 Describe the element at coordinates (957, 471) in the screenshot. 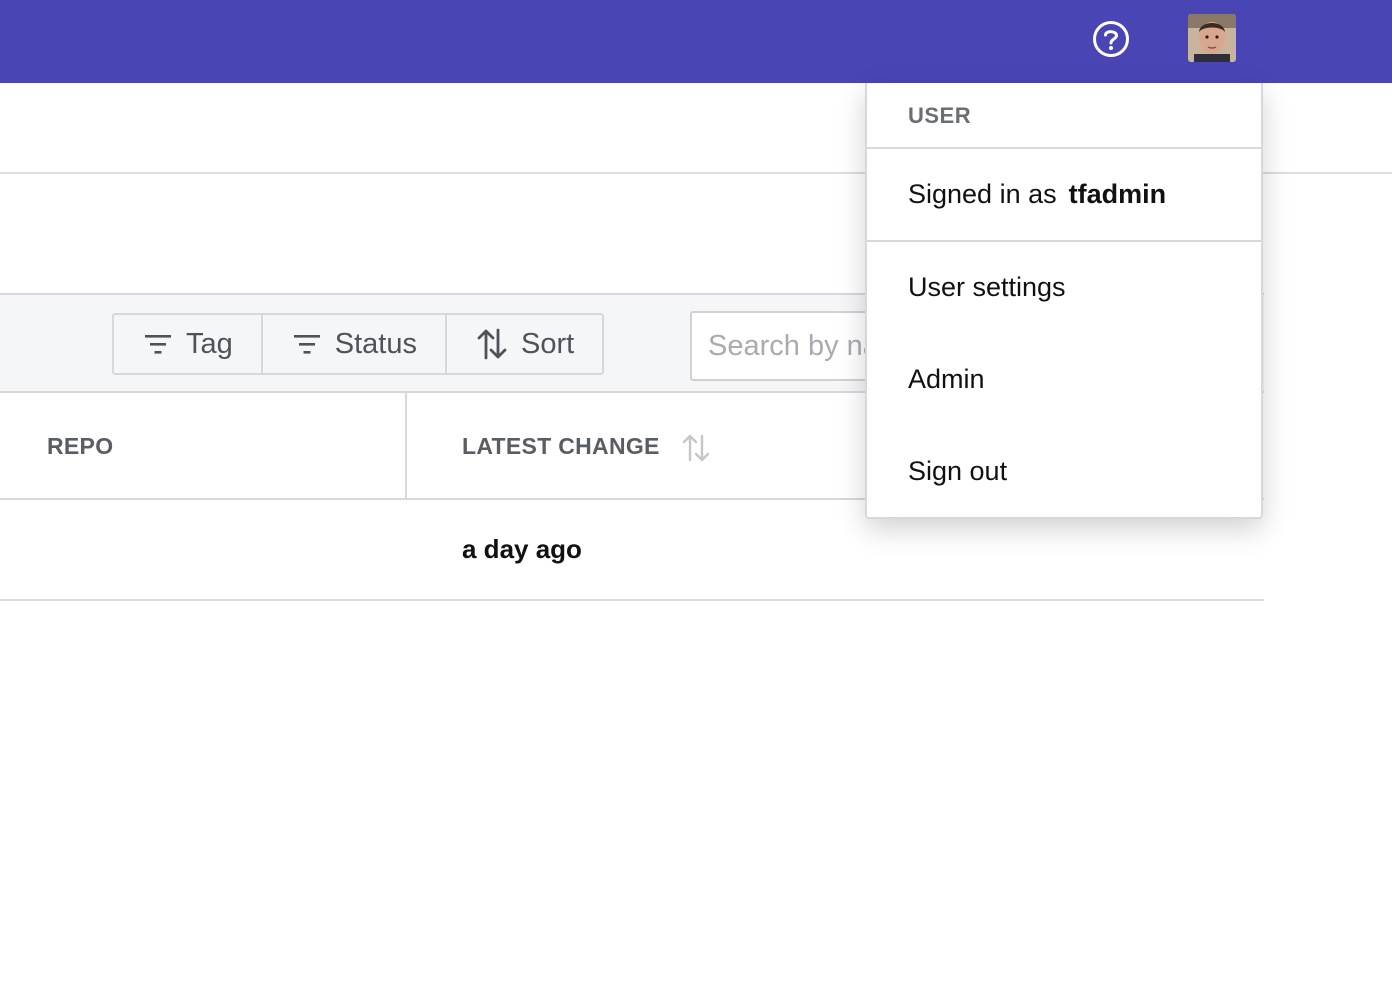

I see `sign-out-menu-item: Sign out` at that location.